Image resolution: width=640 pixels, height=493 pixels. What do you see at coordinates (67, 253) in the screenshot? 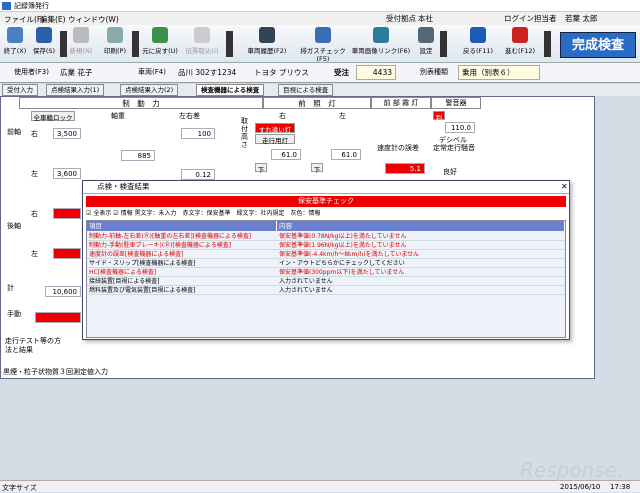
I see `rear-left-value` at bounding box center [67, 253].